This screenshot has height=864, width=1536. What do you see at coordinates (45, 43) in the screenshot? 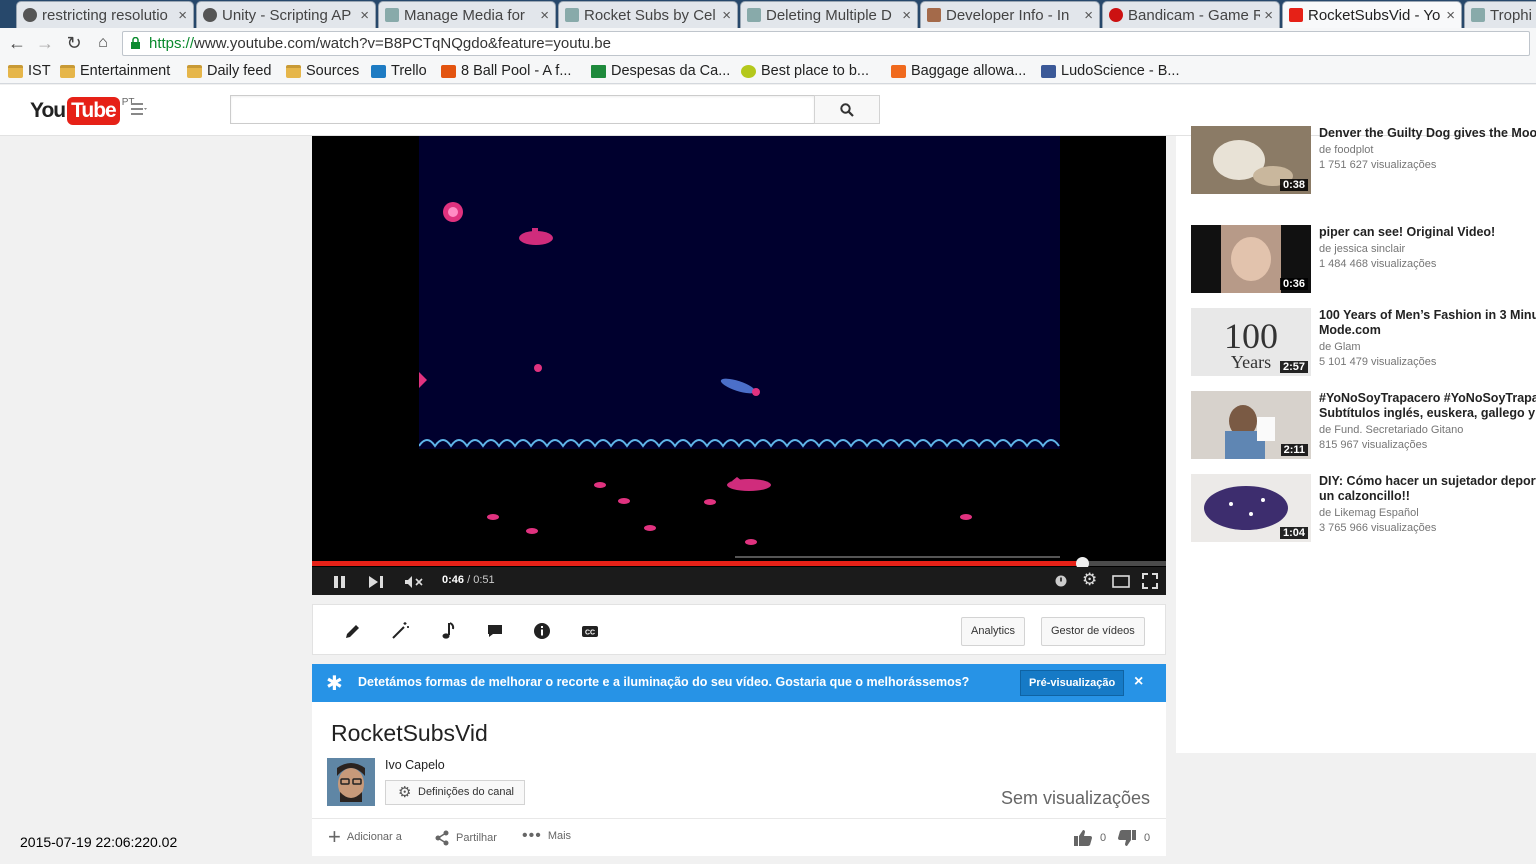
I see `forward-icon: →` at bounding box center [45, 43].